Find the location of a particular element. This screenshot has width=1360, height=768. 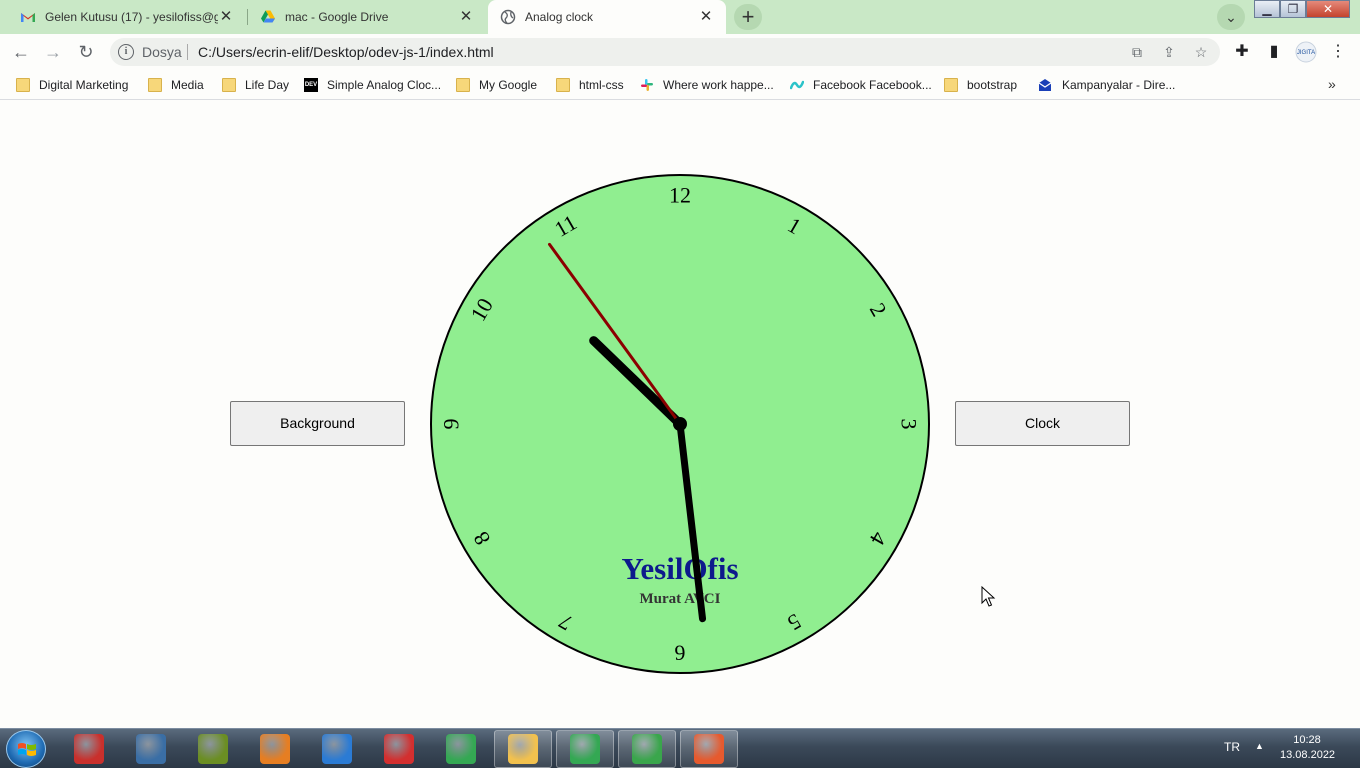

bookmark-bootstrap: bootstrap is located at coordinates (980, 85).